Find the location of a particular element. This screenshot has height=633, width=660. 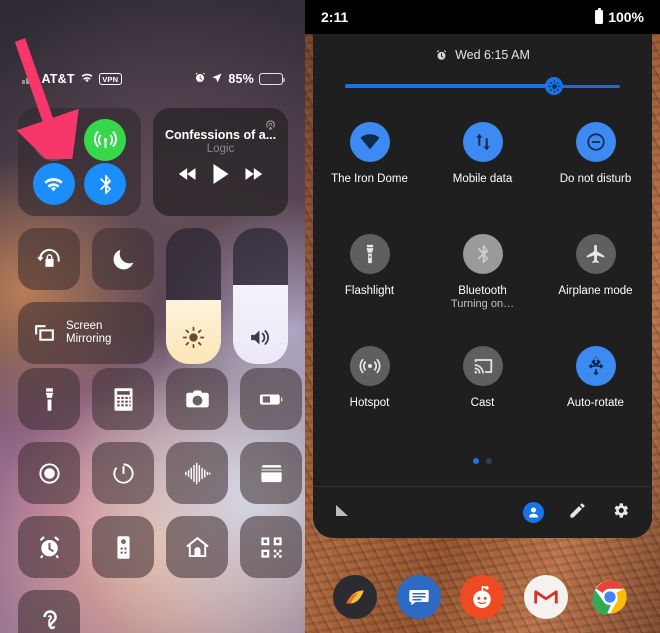

pencil-icon is located at coordinates (577, 510).